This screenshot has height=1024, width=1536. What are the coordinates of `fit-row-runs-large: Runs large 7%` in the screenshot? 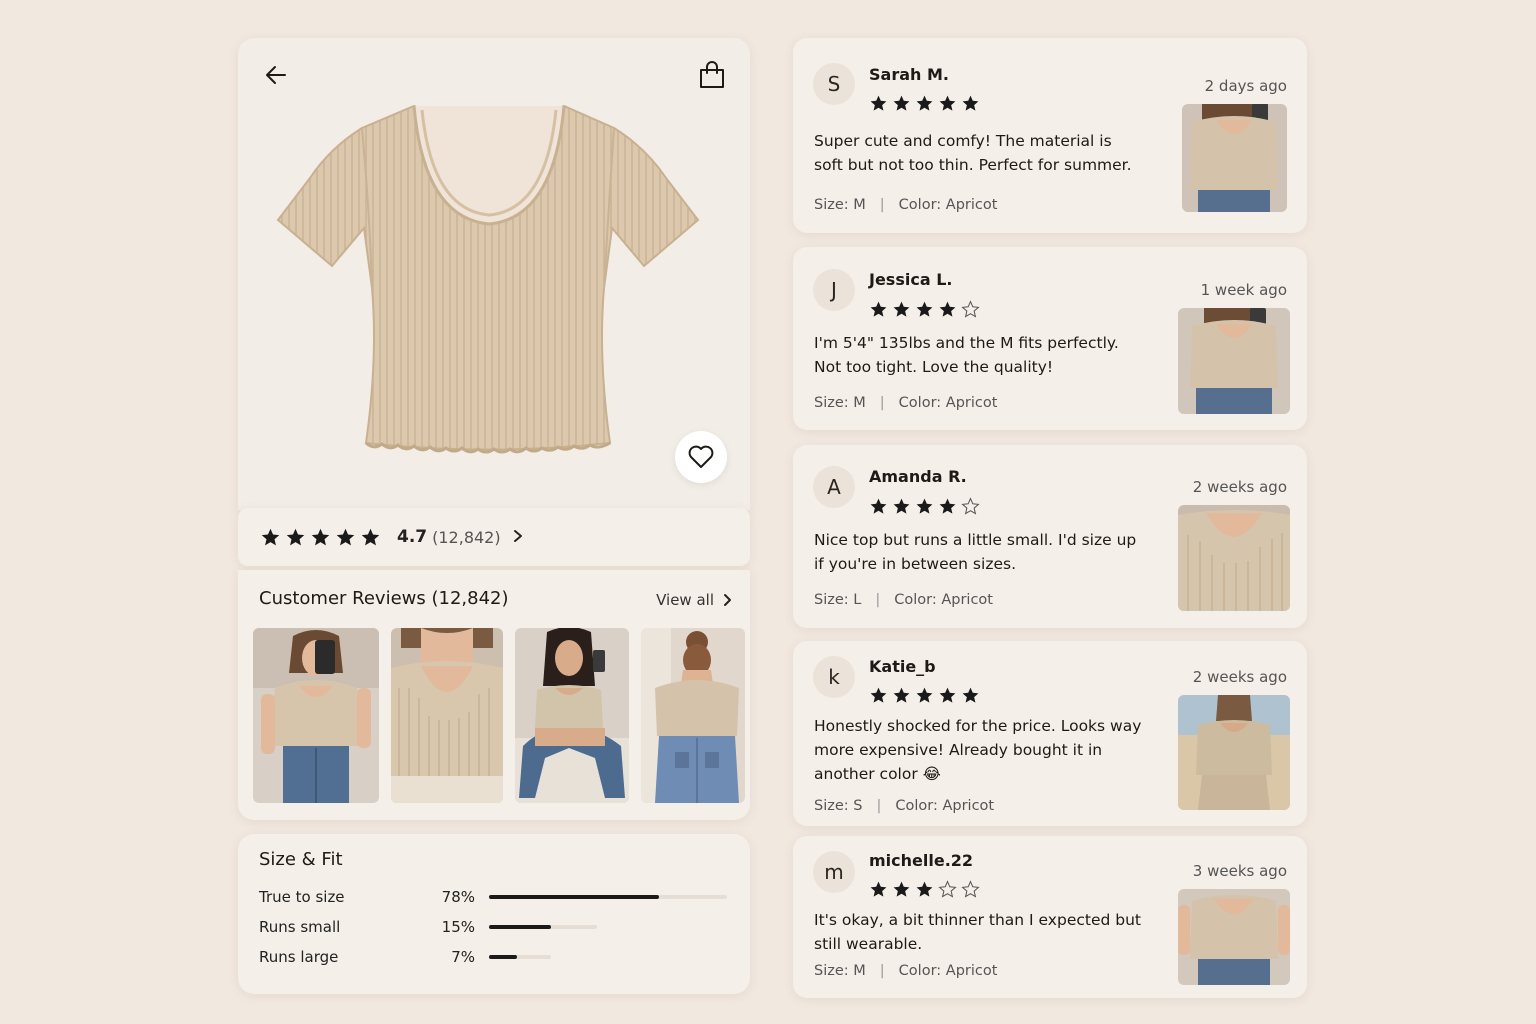 It's located at (493, 957).